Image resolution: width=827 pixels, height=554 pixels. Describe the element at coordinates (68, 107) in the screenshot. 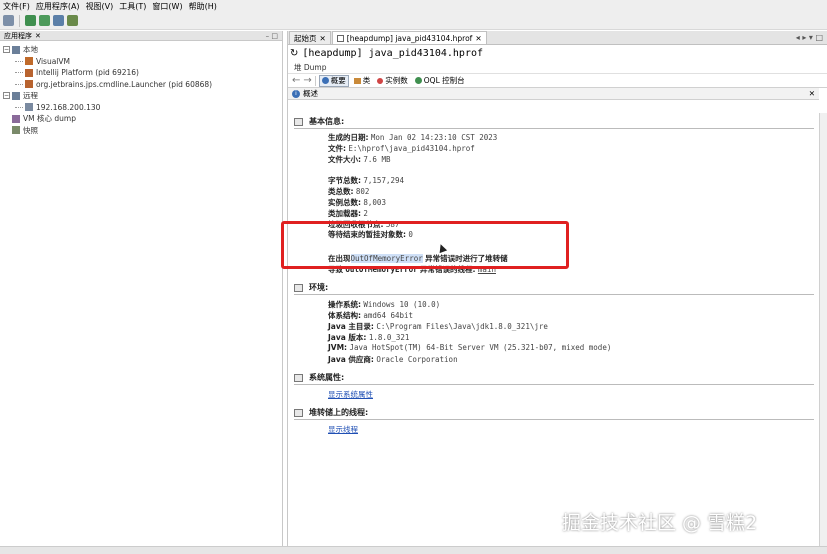

I see `tree-item-label: 192.168.200.130` at that location.